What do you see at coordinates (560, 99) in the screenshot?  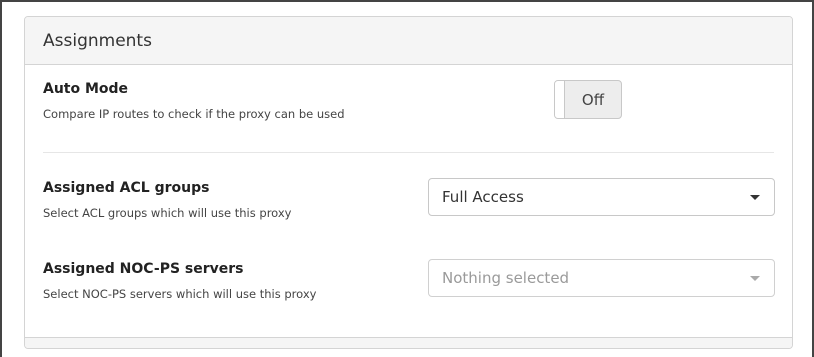 I see `toggle-knob` at bounding box center [560, 99].